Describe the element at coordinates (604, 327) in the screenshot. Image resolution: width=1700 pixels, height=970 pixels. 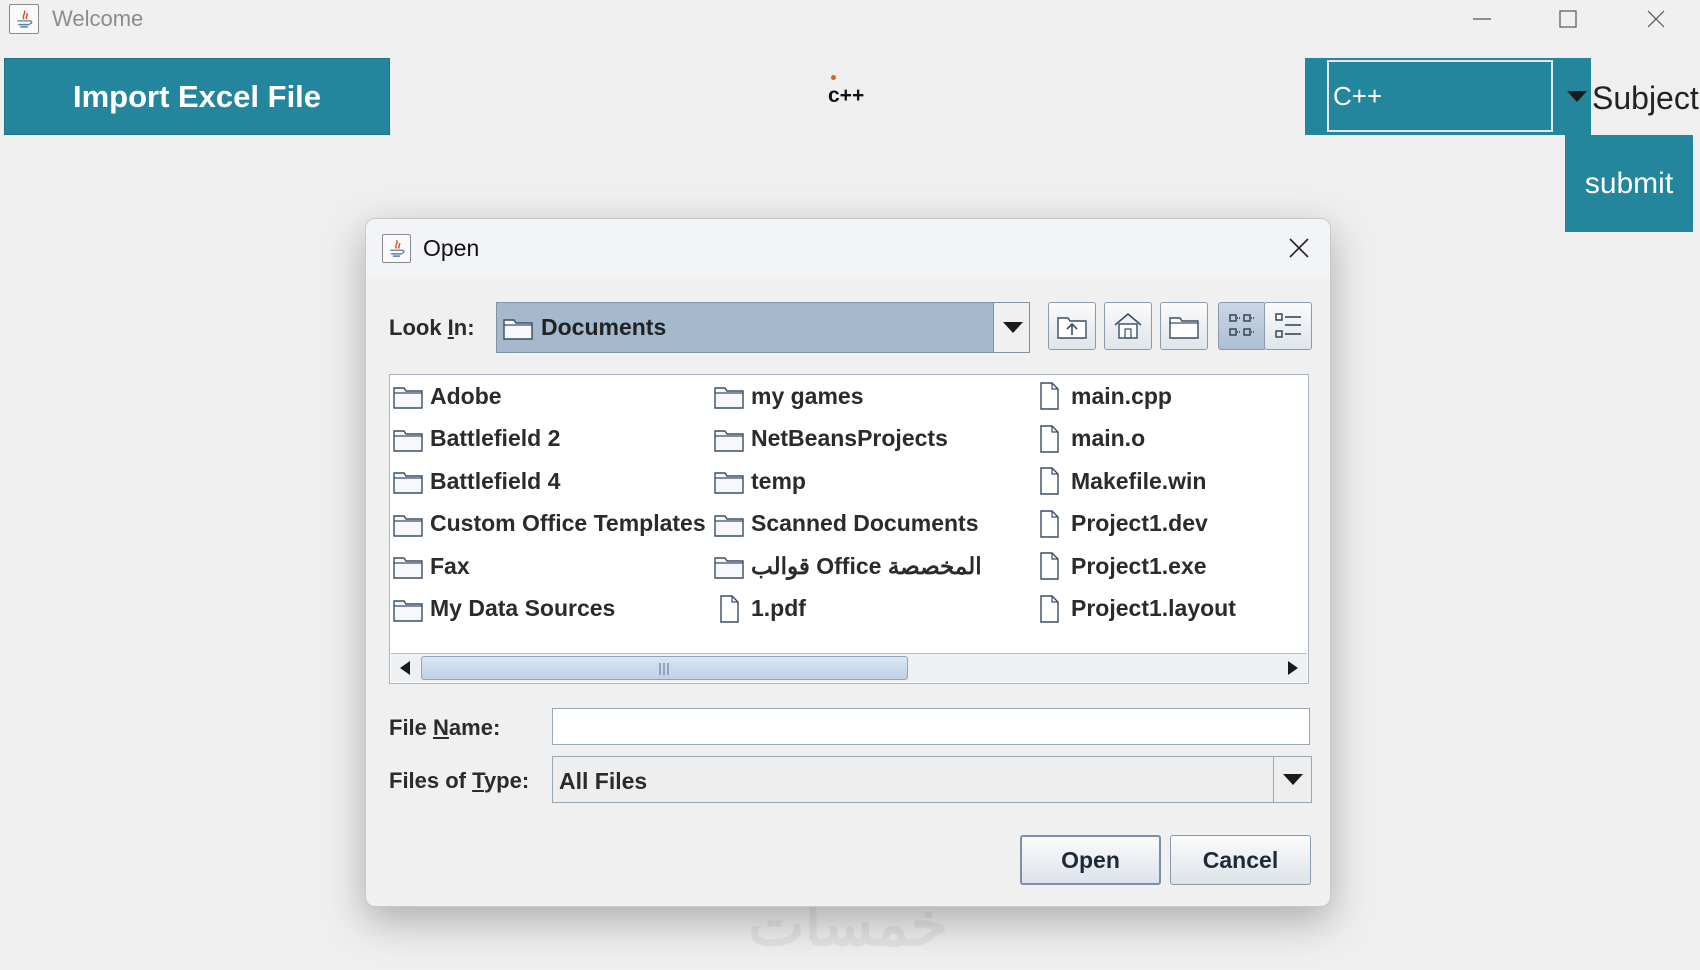
I see `look-in-value: Documents` at that location.